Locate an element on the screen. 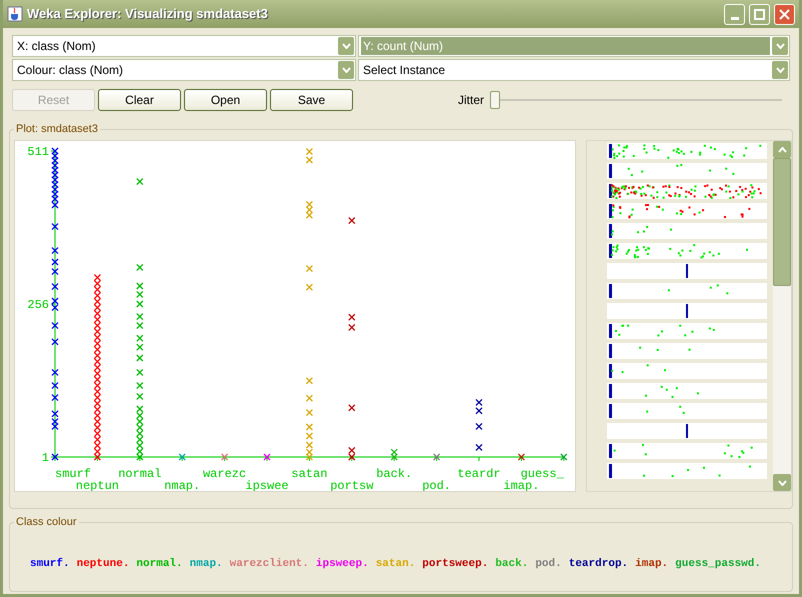 This screenshot has height=597, width=802. class-legend-label: nmap. is located at coordinates (206, 564).